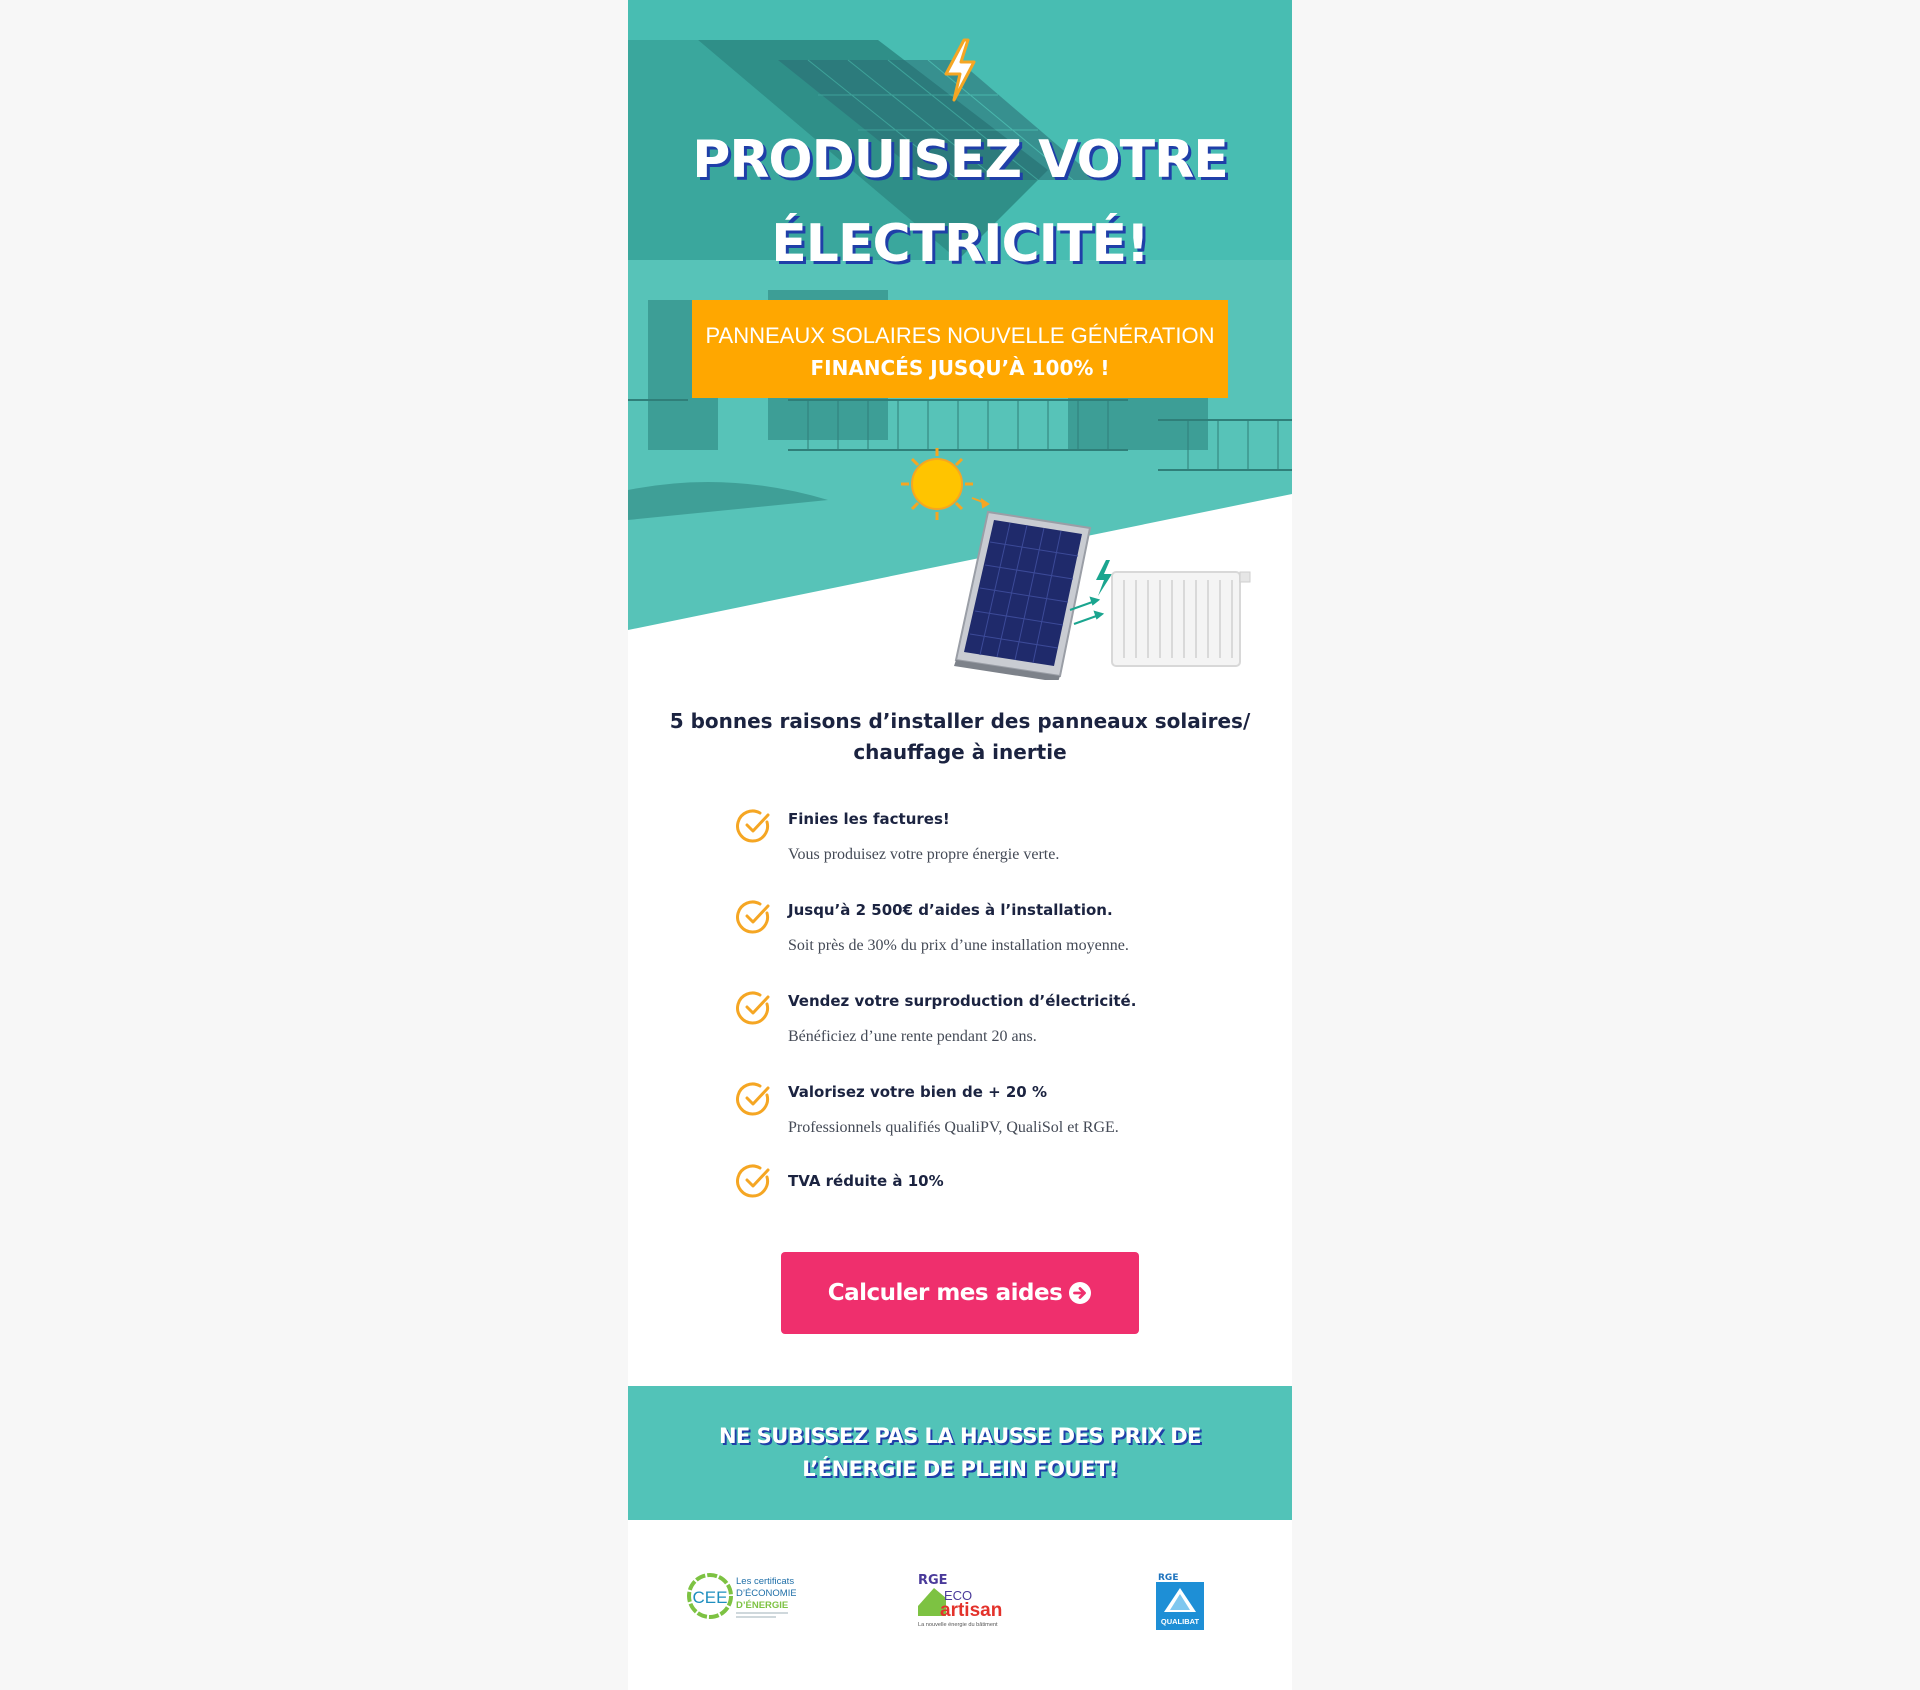 The image size is (1920, 1690). What do you see at coordinates (912, 1036) in the screenshot?
I see `reason-description: Bénéficiez d’une rente pendant 20 ans.` at bounding box center [912, 1036].